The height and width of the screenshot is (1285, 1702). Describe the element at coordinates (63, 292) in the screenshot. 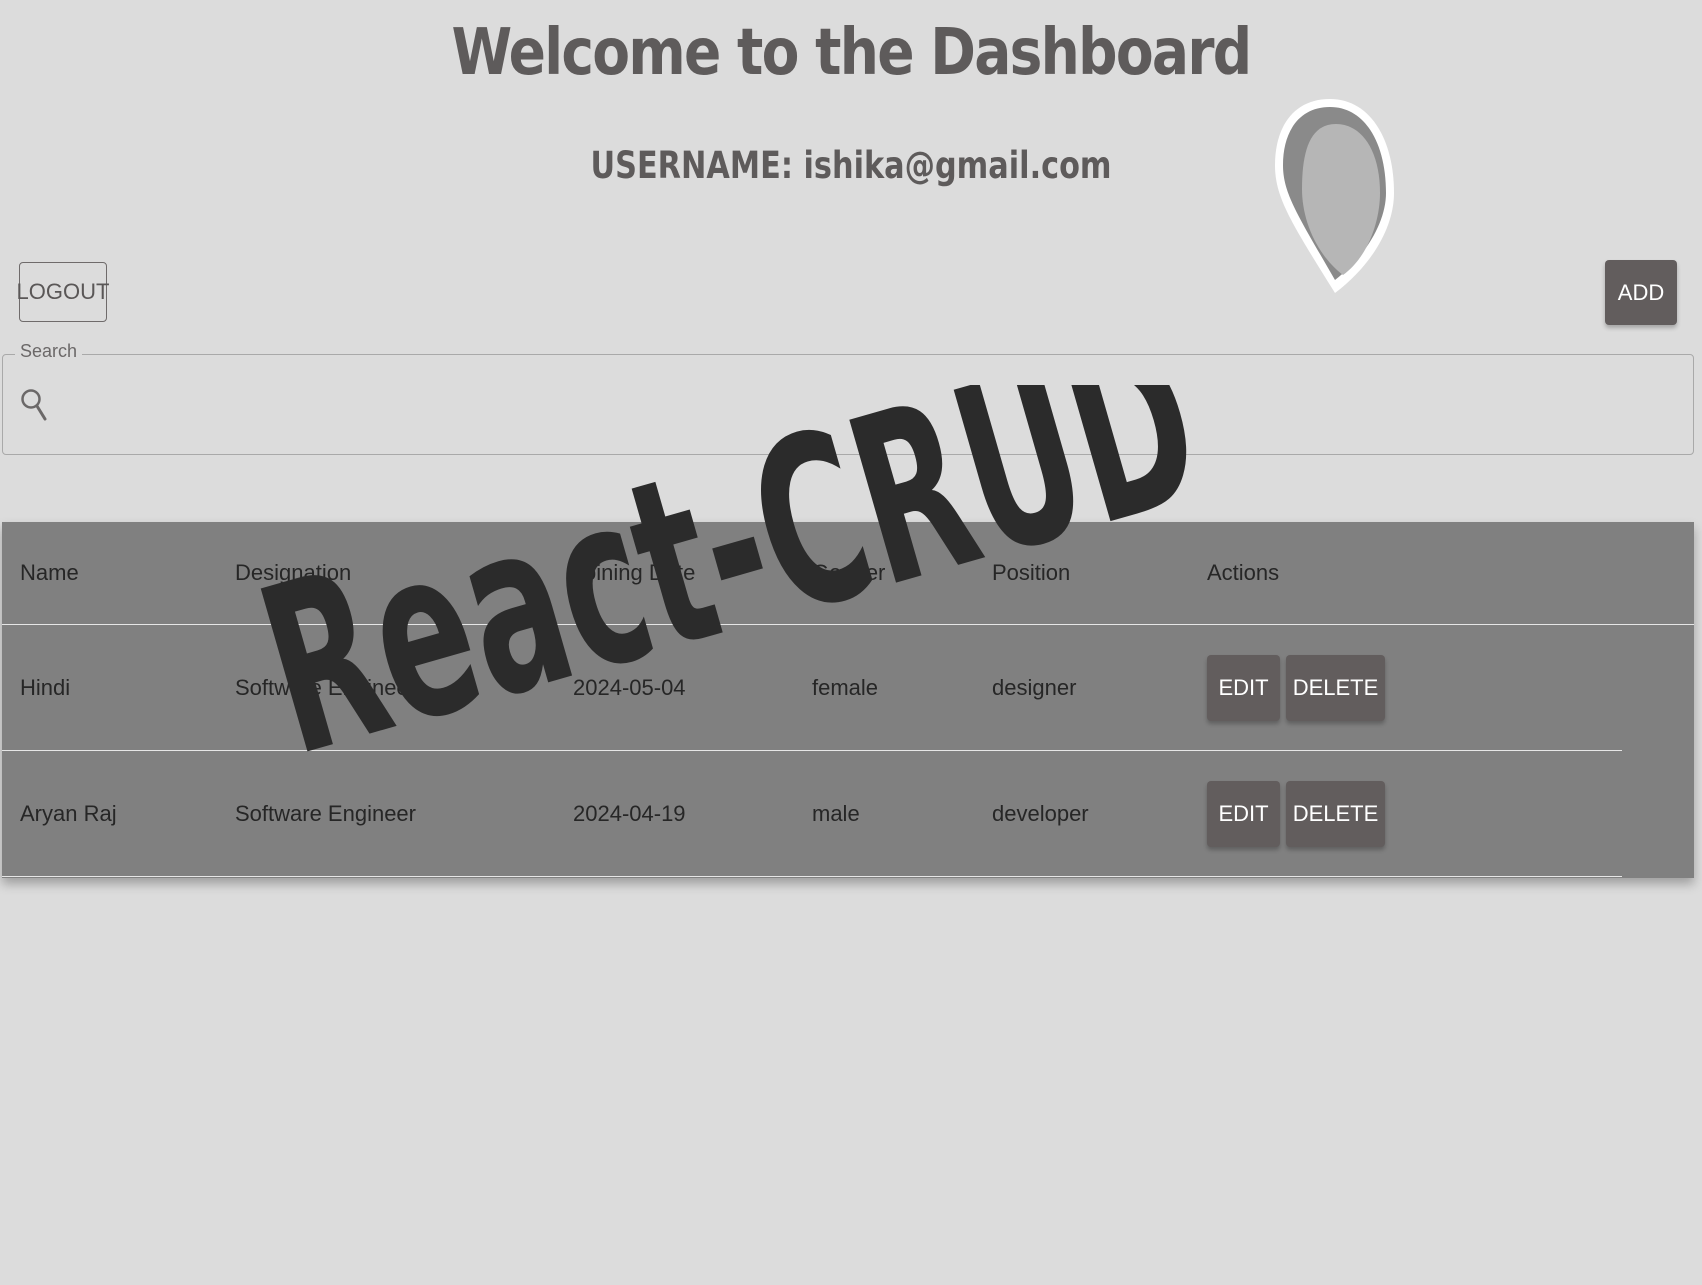

I see `logout-button: LOGOUT` at that location.